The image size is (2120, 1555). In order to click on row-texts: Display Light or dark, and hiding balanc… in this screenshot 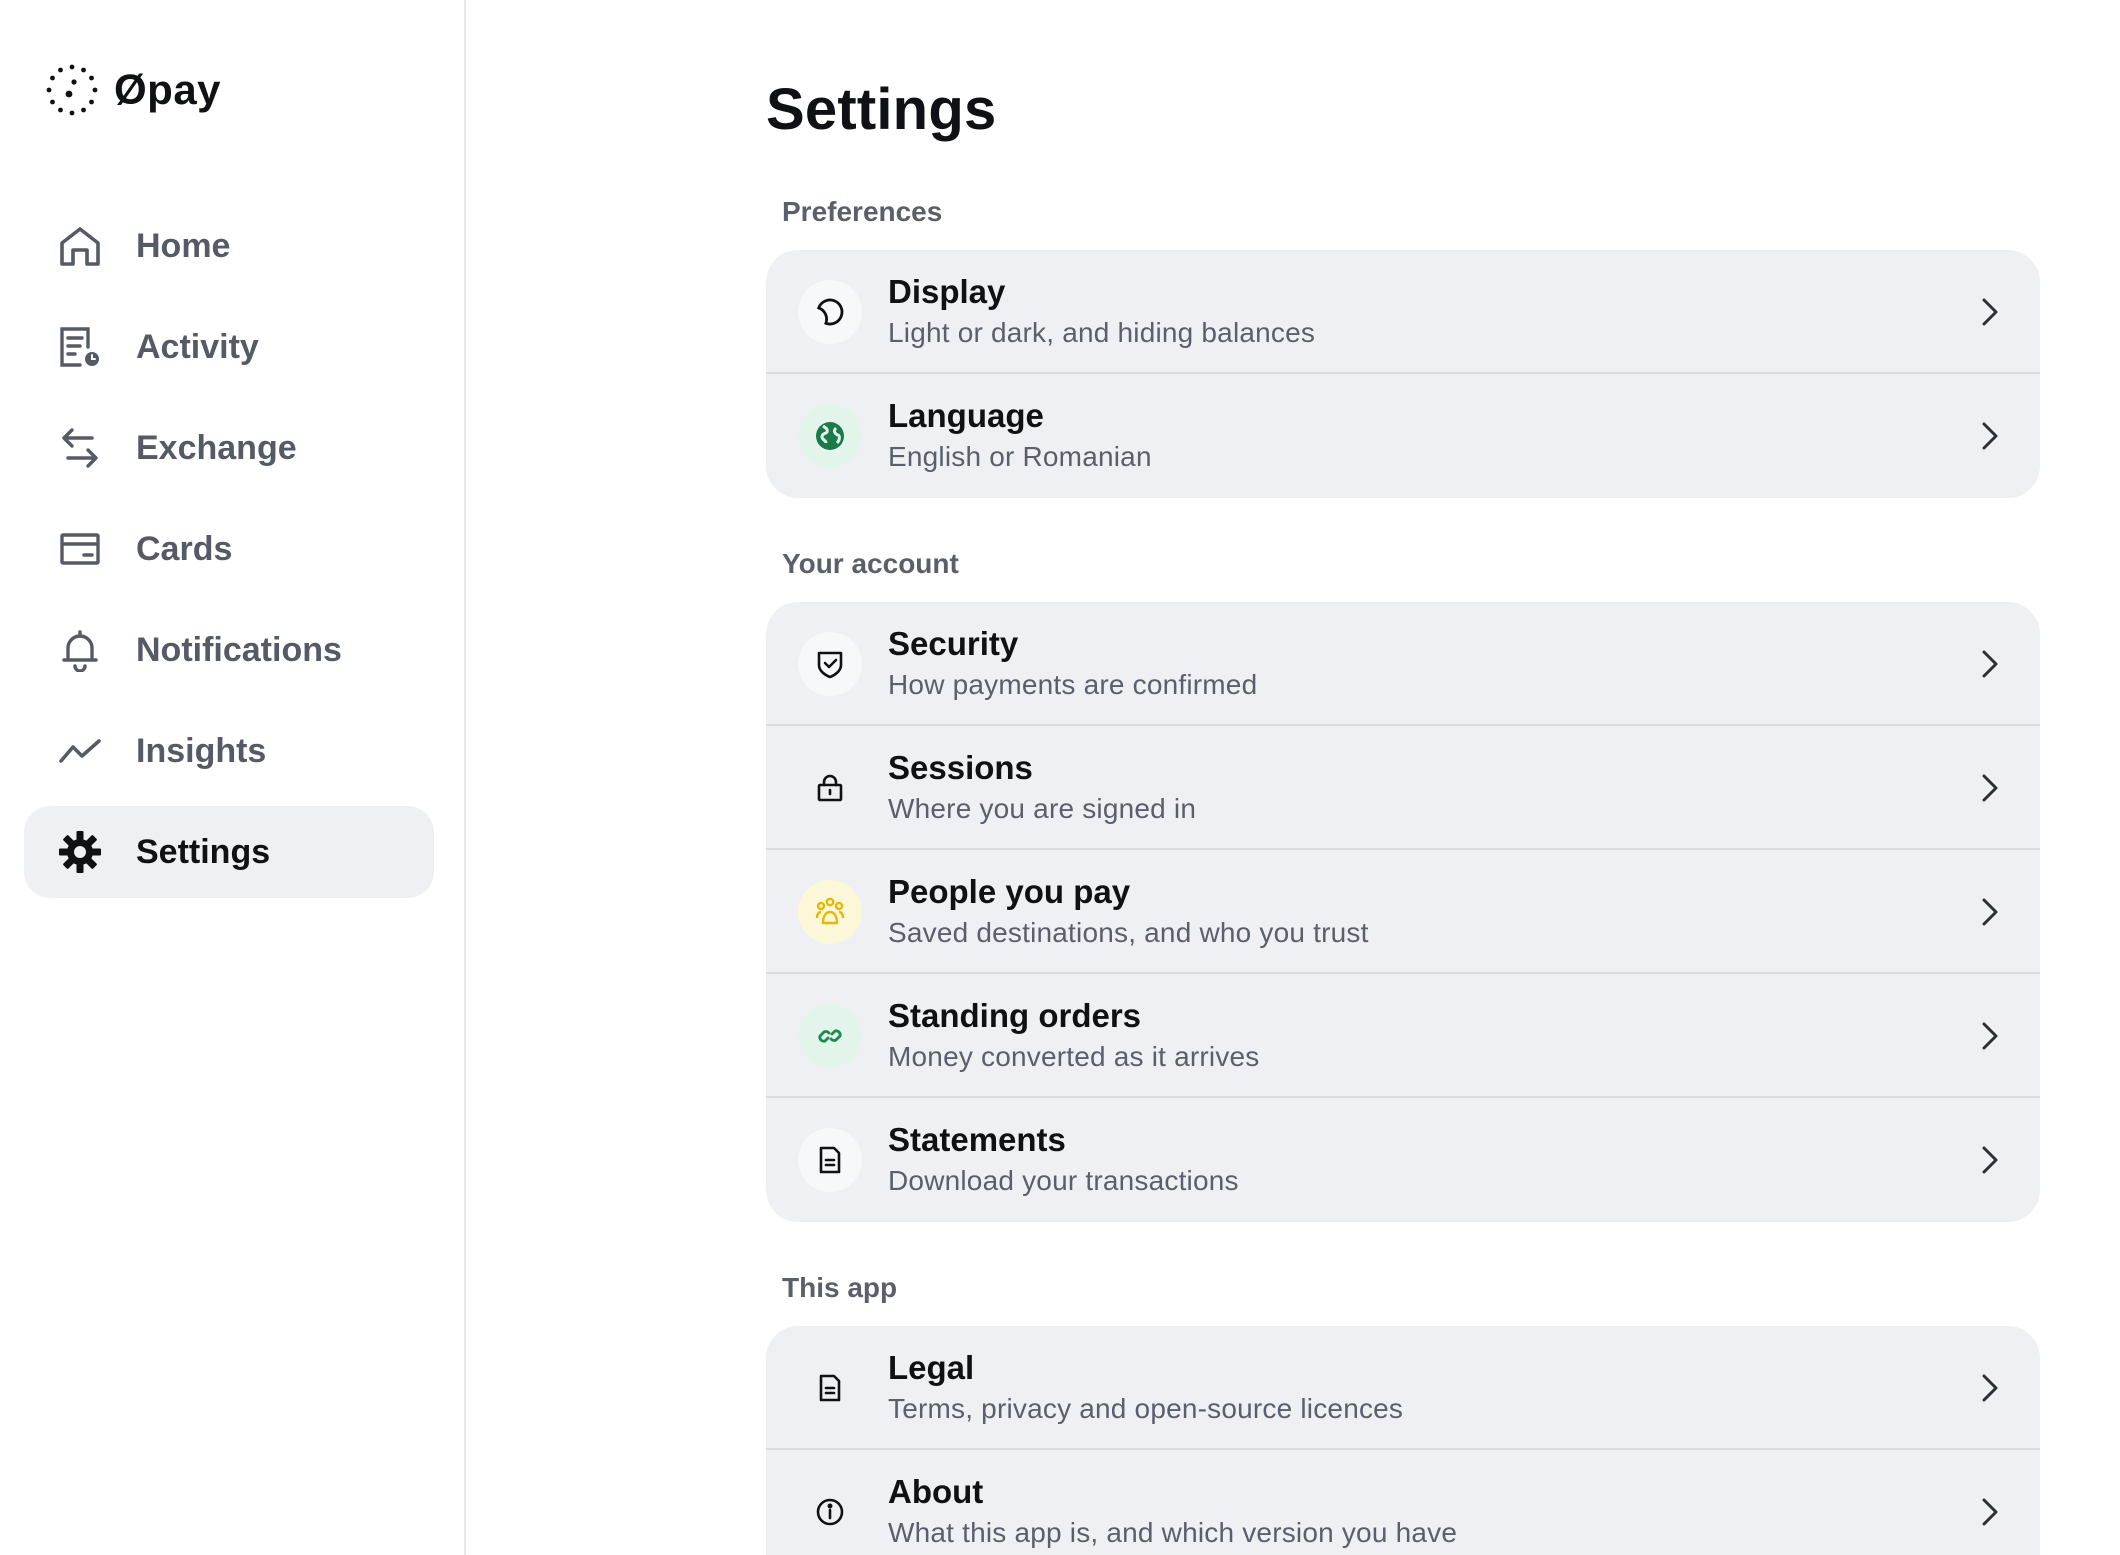, I will do `click(1101, 311)`.